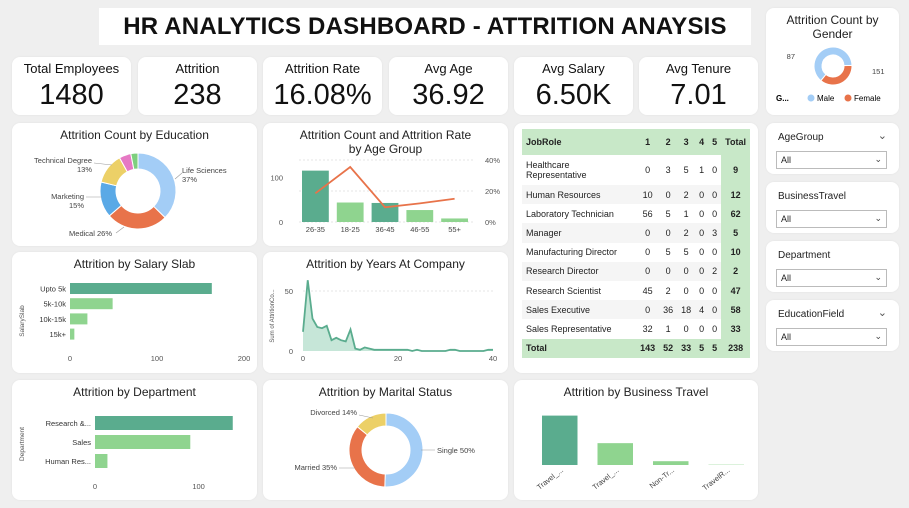 The width and height of the screenshot is (909, 508). I want to click on bar-15k+, so click(72, 334).